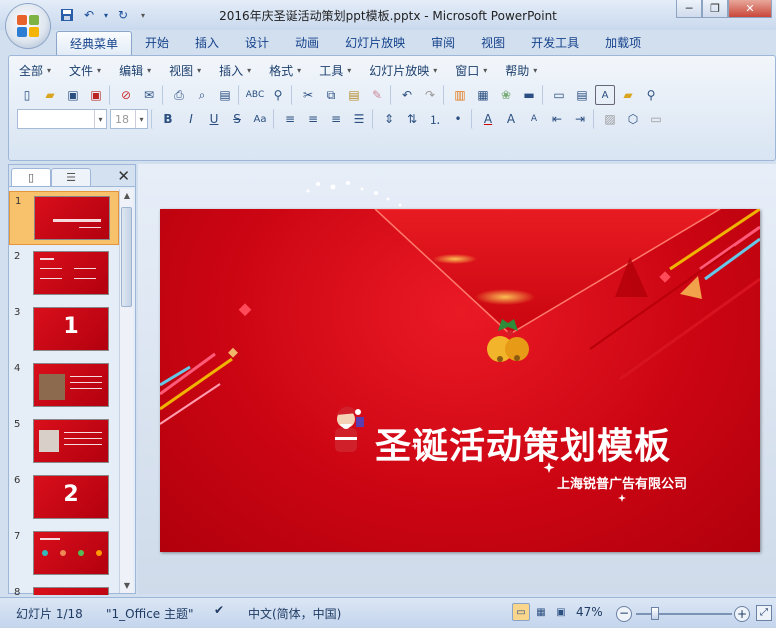  What do you see at coordinates (35, 70) in the screenshot?
I see `menu-all: 全部 ▾` at bounding box center [35, 70].